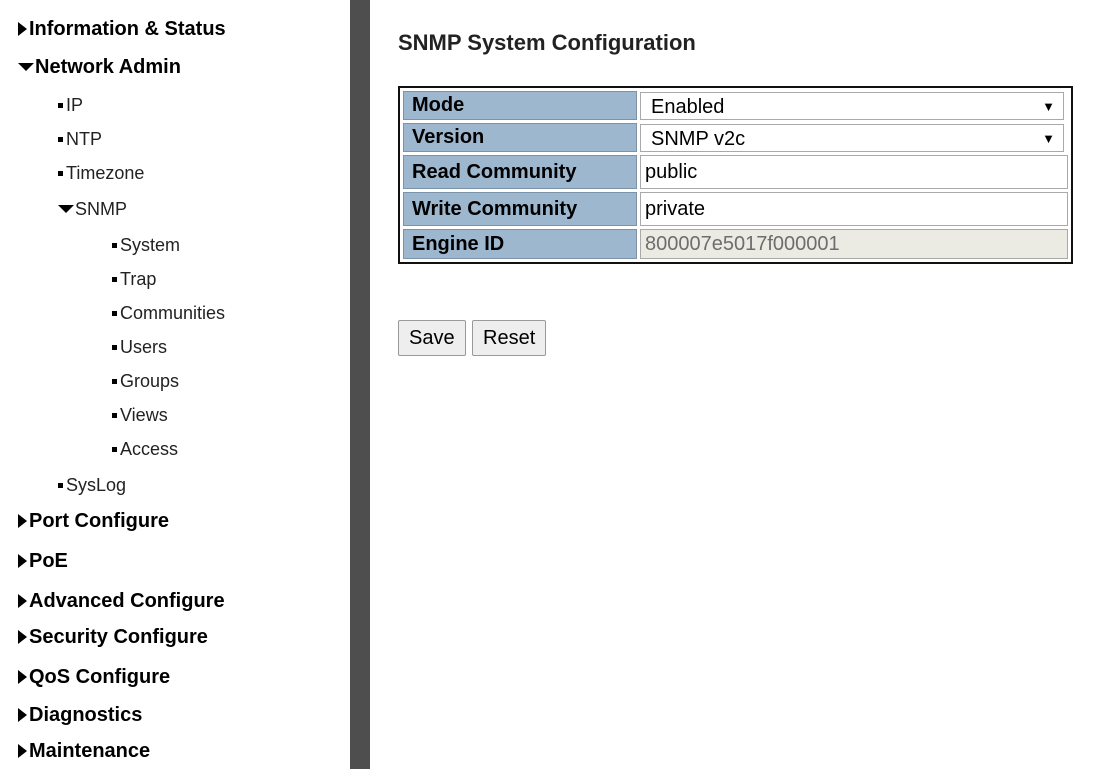 This screenshot has width=1101, height=769. I want to click on sidebar-item-groups: Groups, so click(145, 381).